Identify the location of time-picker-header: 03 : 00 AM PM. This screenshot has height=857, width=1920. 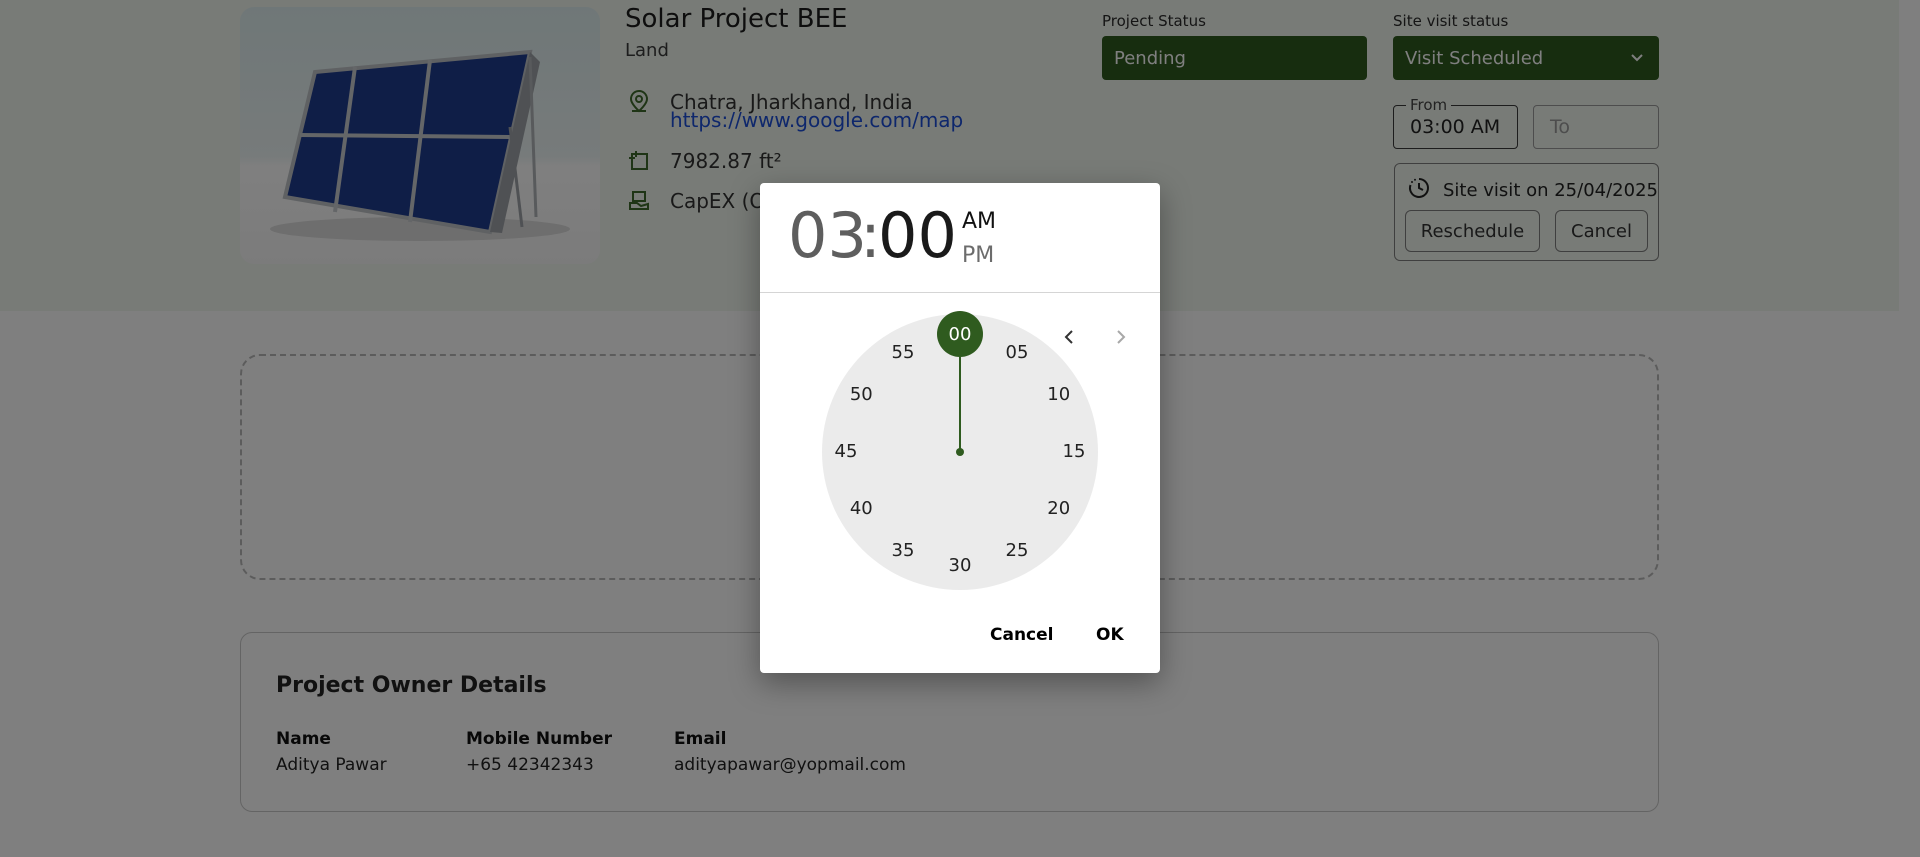
(960, 238).